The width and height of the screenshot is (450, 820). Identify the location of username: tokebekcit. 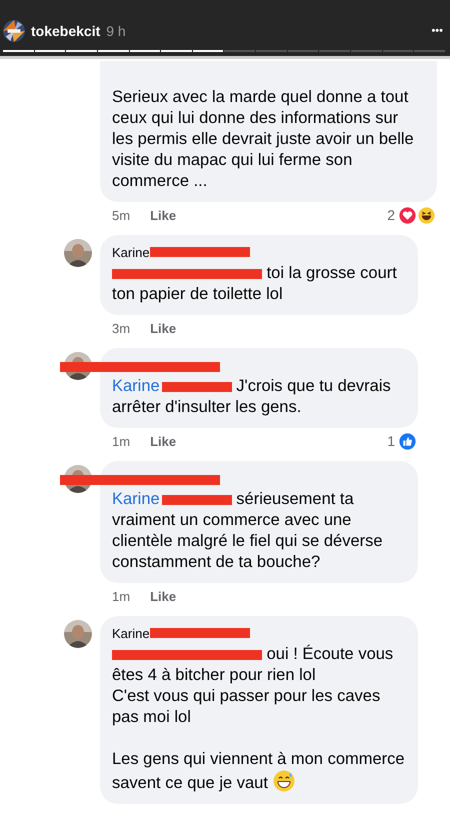
(65, 31).